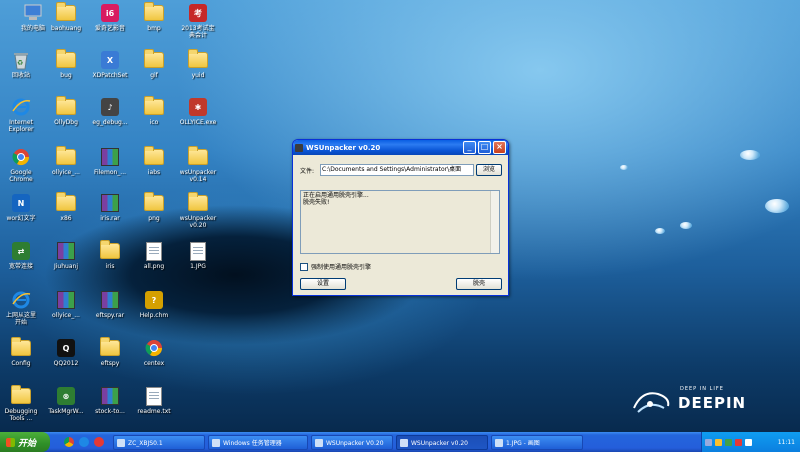 The width and height of the screenshot is (800, 452). What do you see at coordinates (484, 147) in the screenshot?
I see `maximize-button: □` at bounding box center [484, 147].